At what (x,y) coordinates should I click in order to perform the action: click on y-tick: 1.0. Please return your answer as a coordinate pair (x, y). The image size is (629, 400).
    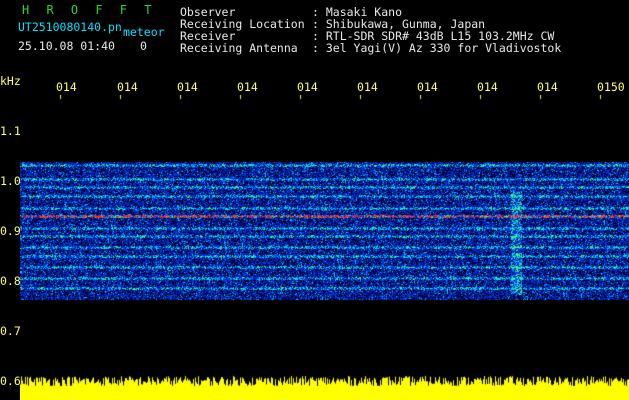
    Looking at the image, I should click on (10, 181).